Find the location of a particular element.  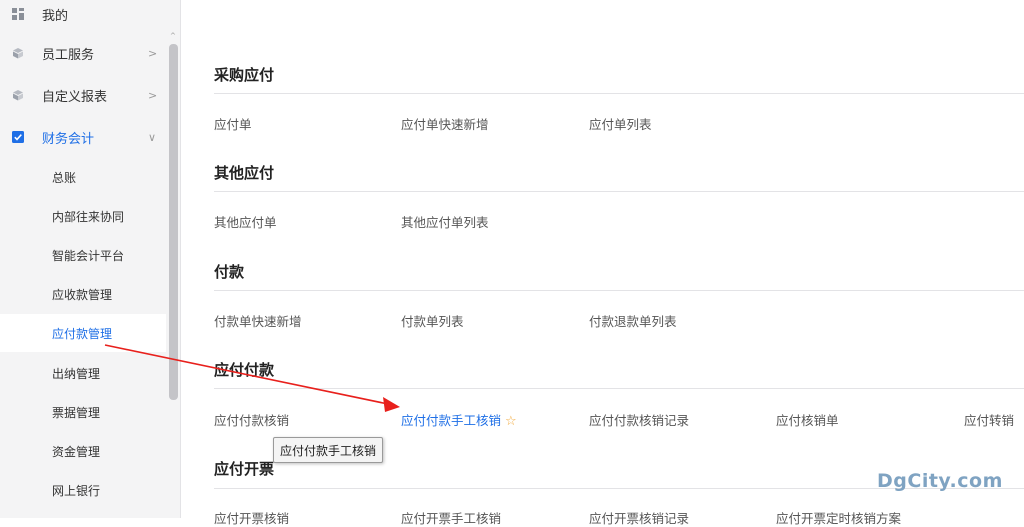

chevron-down-icon: ∨ is located at coordinates (152, 137).